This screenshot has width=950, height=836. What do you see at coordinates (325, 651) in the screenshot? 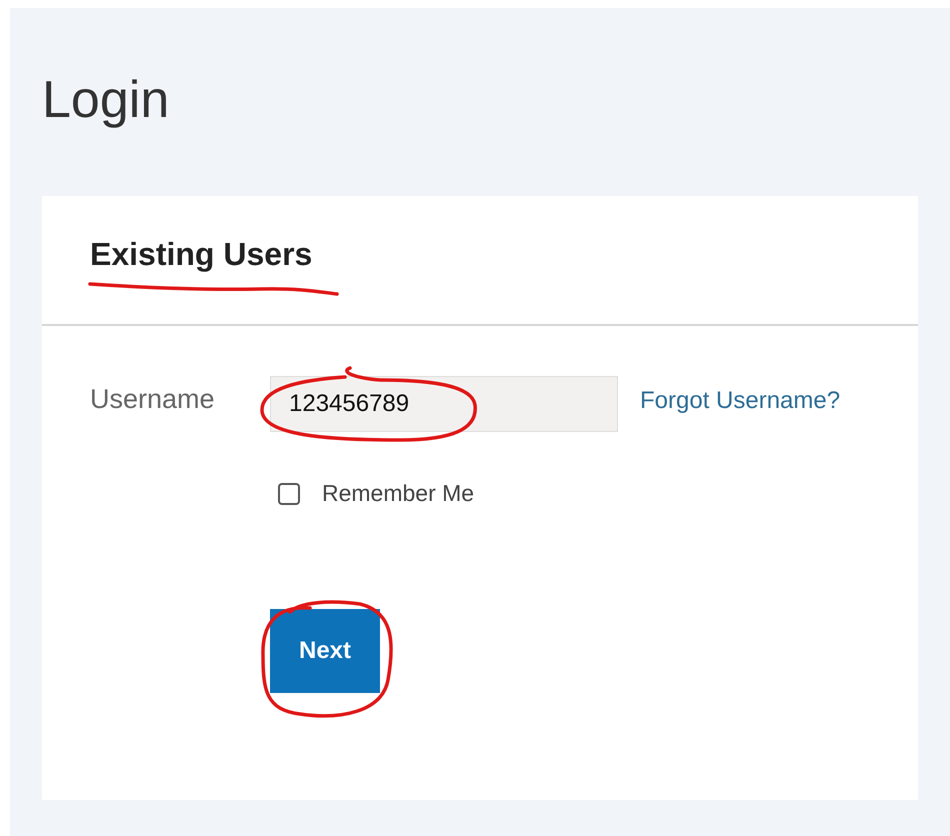
I see `next-button: Next` at bounding box center [325, 651].